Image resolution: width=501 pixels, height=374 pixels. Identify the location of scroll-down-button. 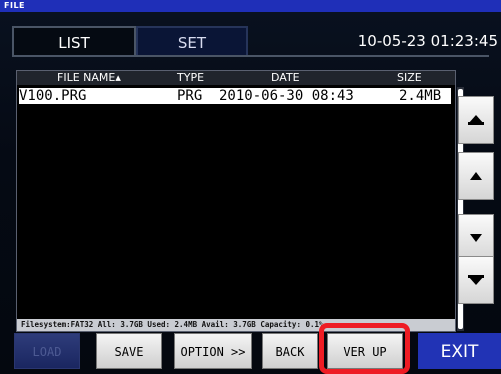
(476, 238).